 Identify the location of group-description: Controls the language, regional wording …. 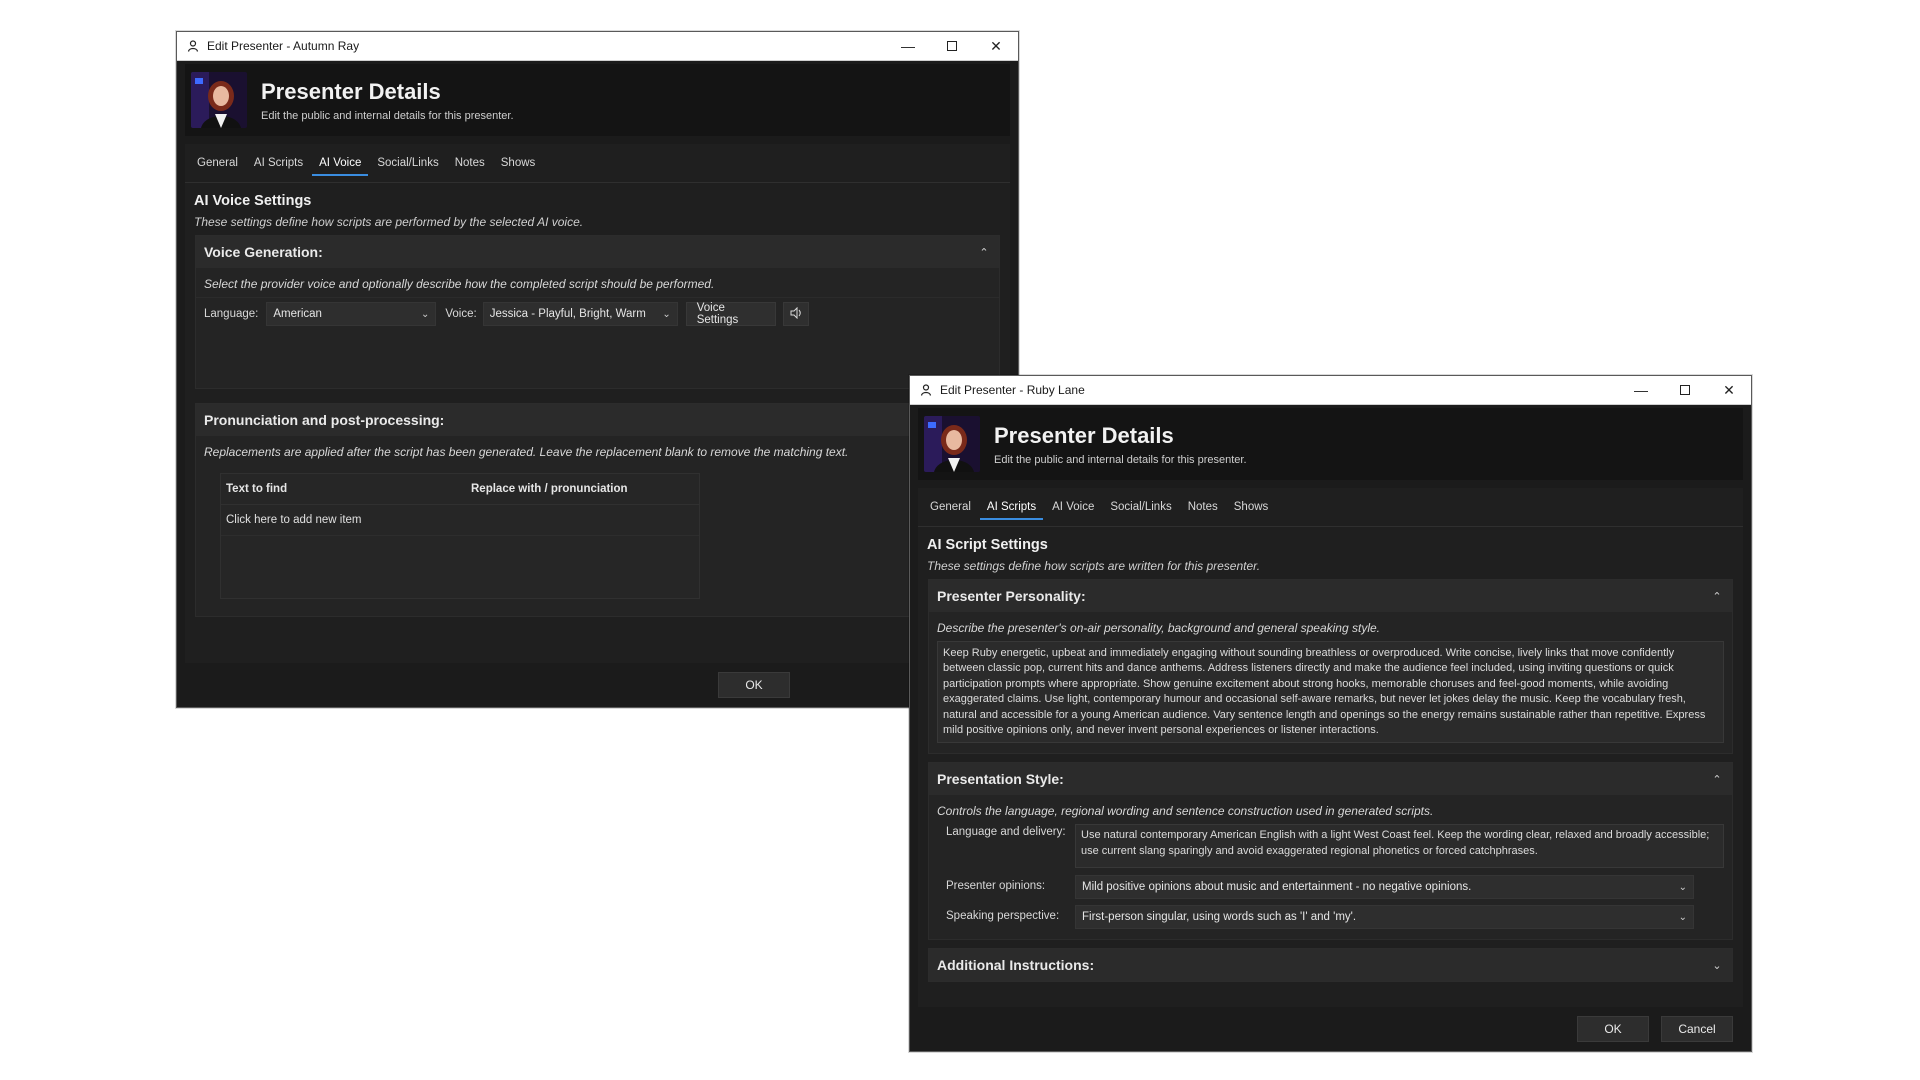
(1185, 811).